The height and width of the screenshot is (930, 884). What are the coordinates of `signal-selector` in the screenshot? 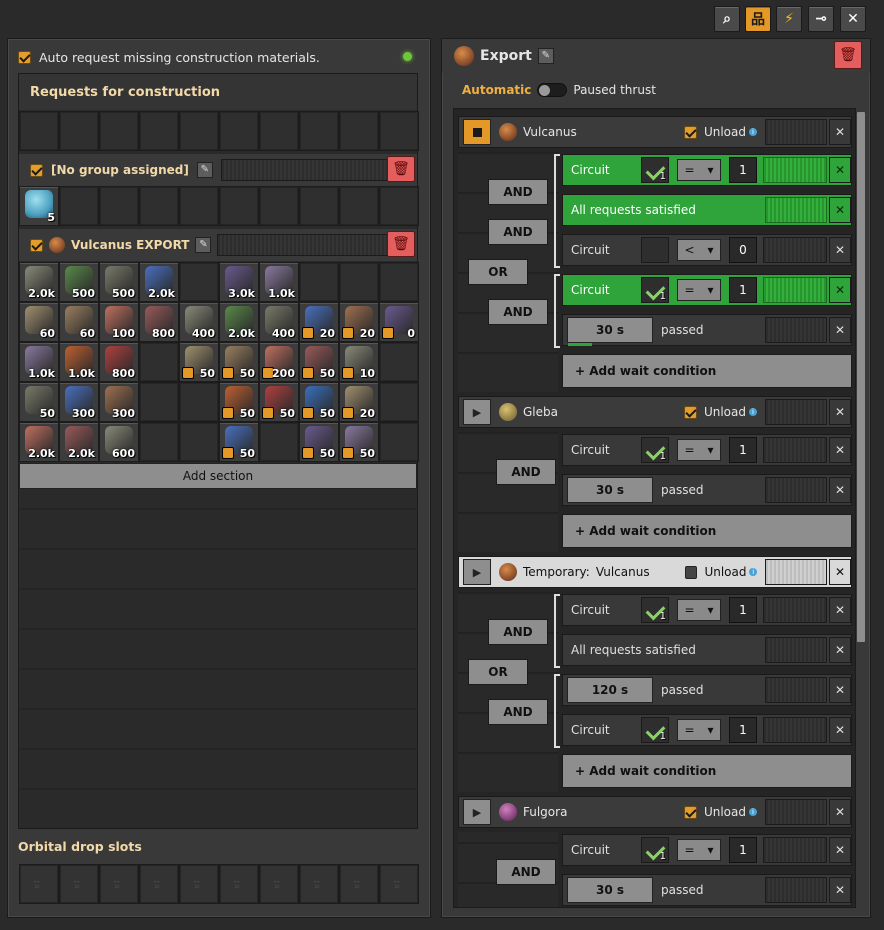 It's located at (655, 250).